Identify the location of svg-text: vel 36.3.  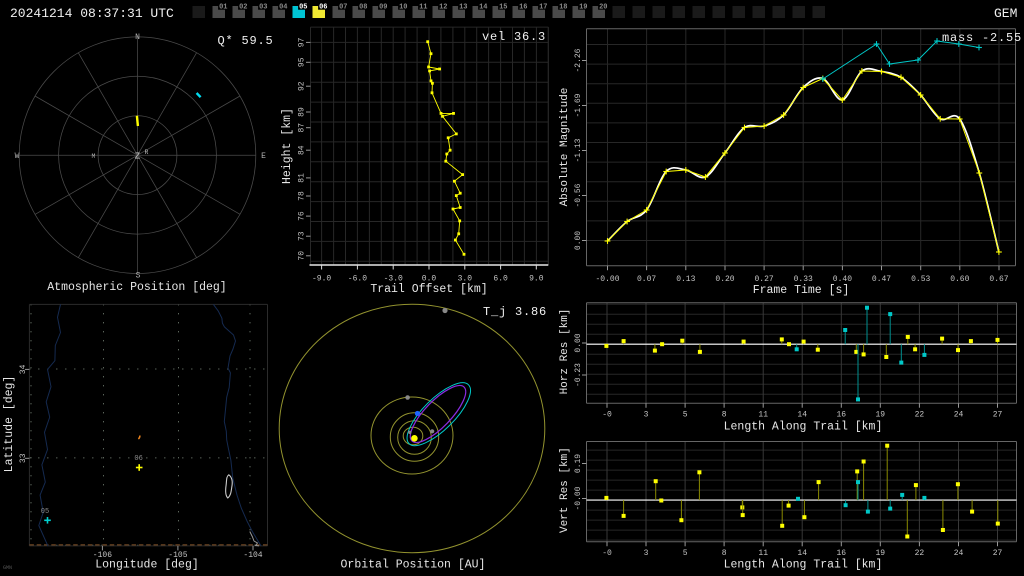
(514, 37).